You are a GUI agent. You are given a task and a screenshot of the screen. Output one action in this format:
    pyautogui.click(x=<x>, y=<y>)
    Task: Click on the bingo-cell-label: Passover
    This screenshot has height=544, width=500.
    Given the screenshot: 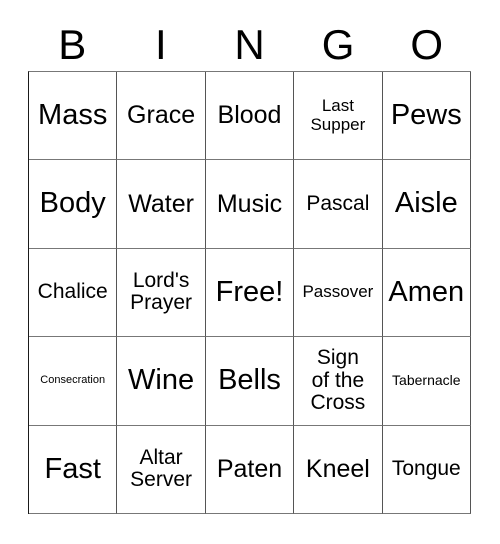 What is the action you would take?
    pyautogui.click(x=338, y=292)
    